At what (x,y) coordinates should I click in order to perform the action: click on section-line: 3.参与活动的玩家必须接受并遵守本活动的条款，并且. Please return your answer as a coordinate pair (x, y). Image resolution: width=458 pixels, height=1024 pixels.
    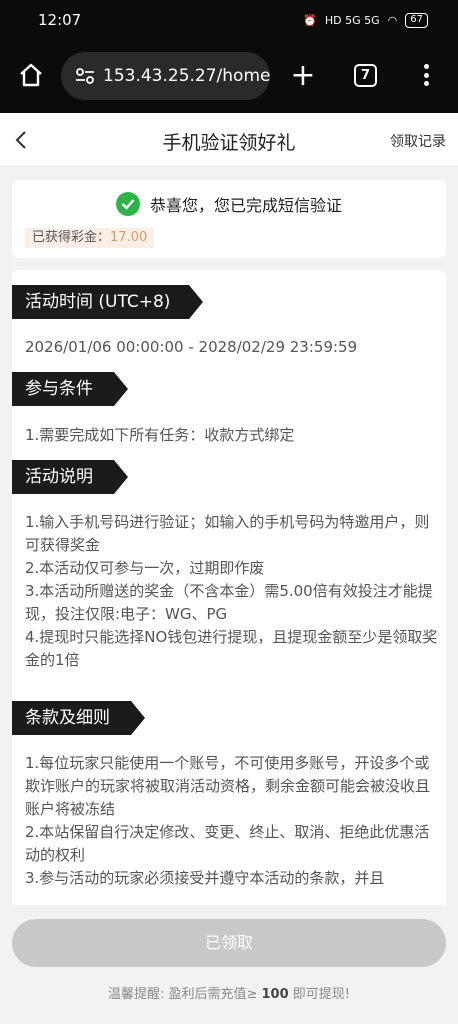
    Looking at the image, I should click on (205, 878).